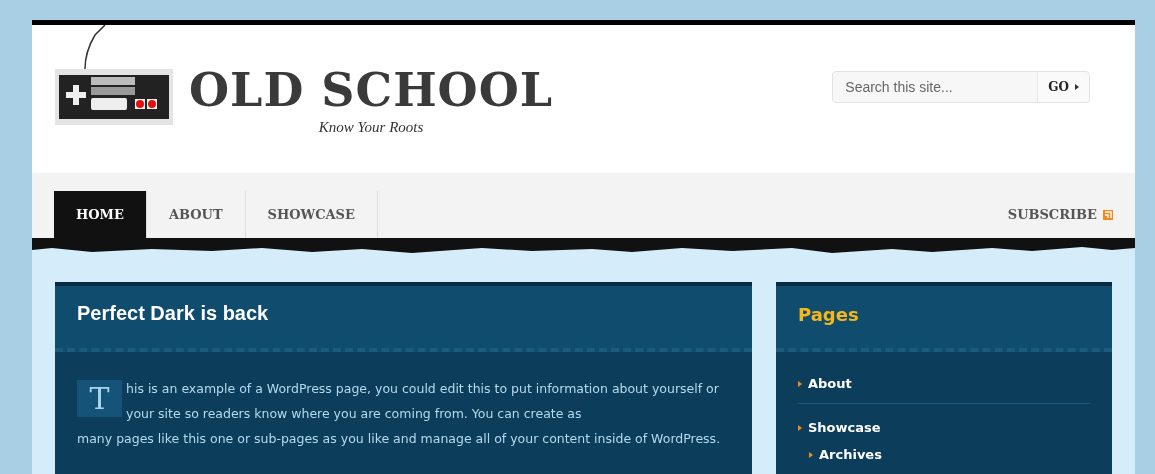 This screenshot has height=474, width=1155. Describe the element at coordinates (99, 398) in the screenshot. I see `drop-cap: T` at that location.